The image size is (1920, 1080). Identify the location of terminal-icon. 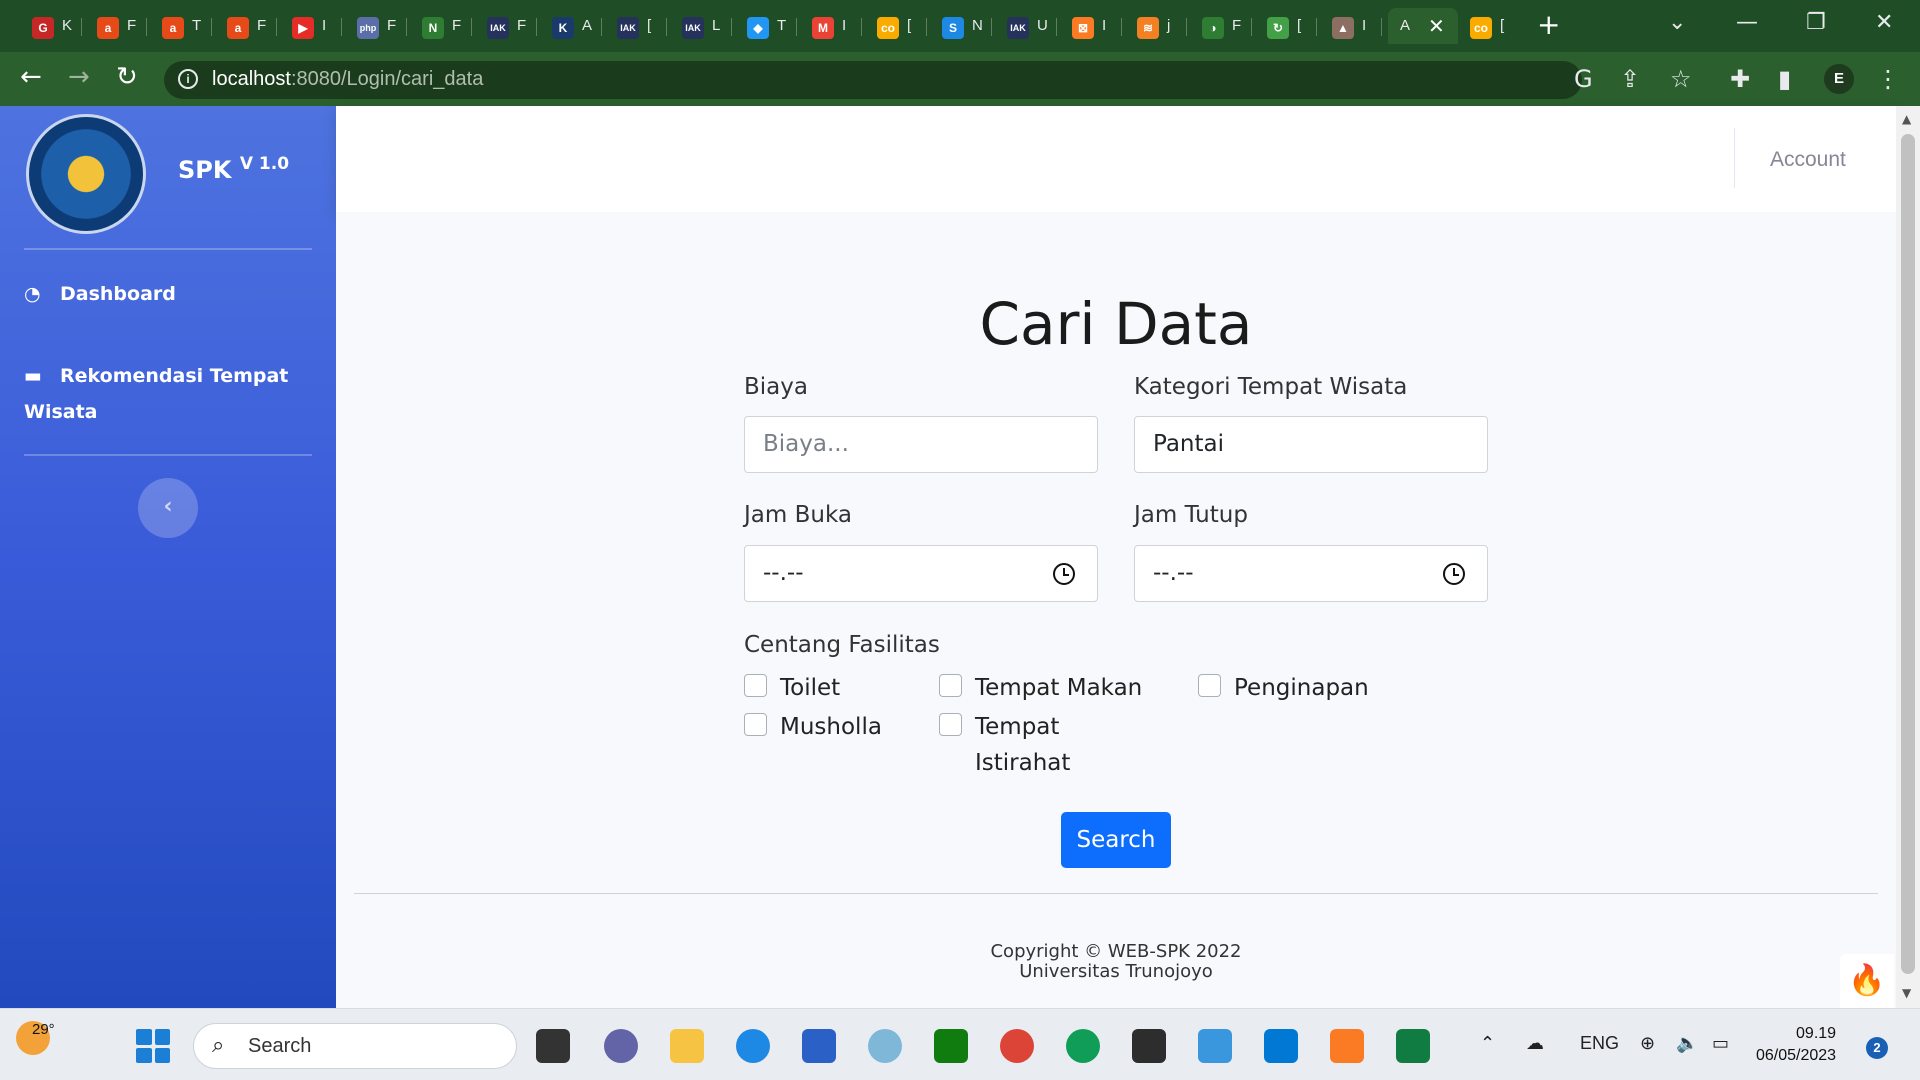
(1149, 1046).